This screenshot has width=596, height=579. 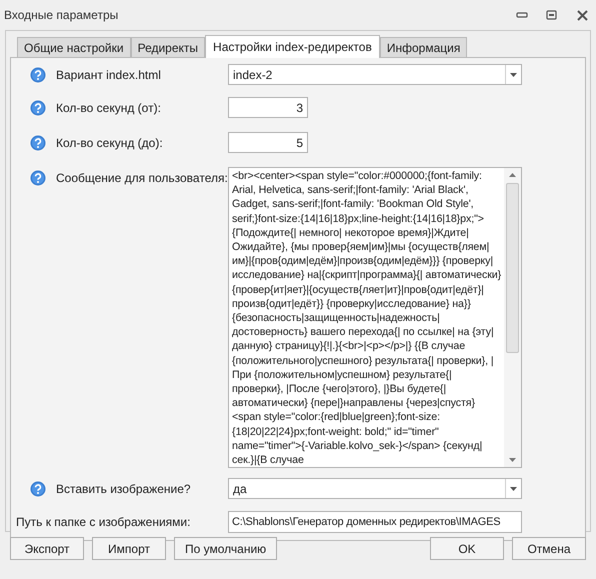 What do you see at coordinates (109, 143) in the screenshot?
I see `field-label: Кол-во секунд (до):` at bounding box center [109, 143].